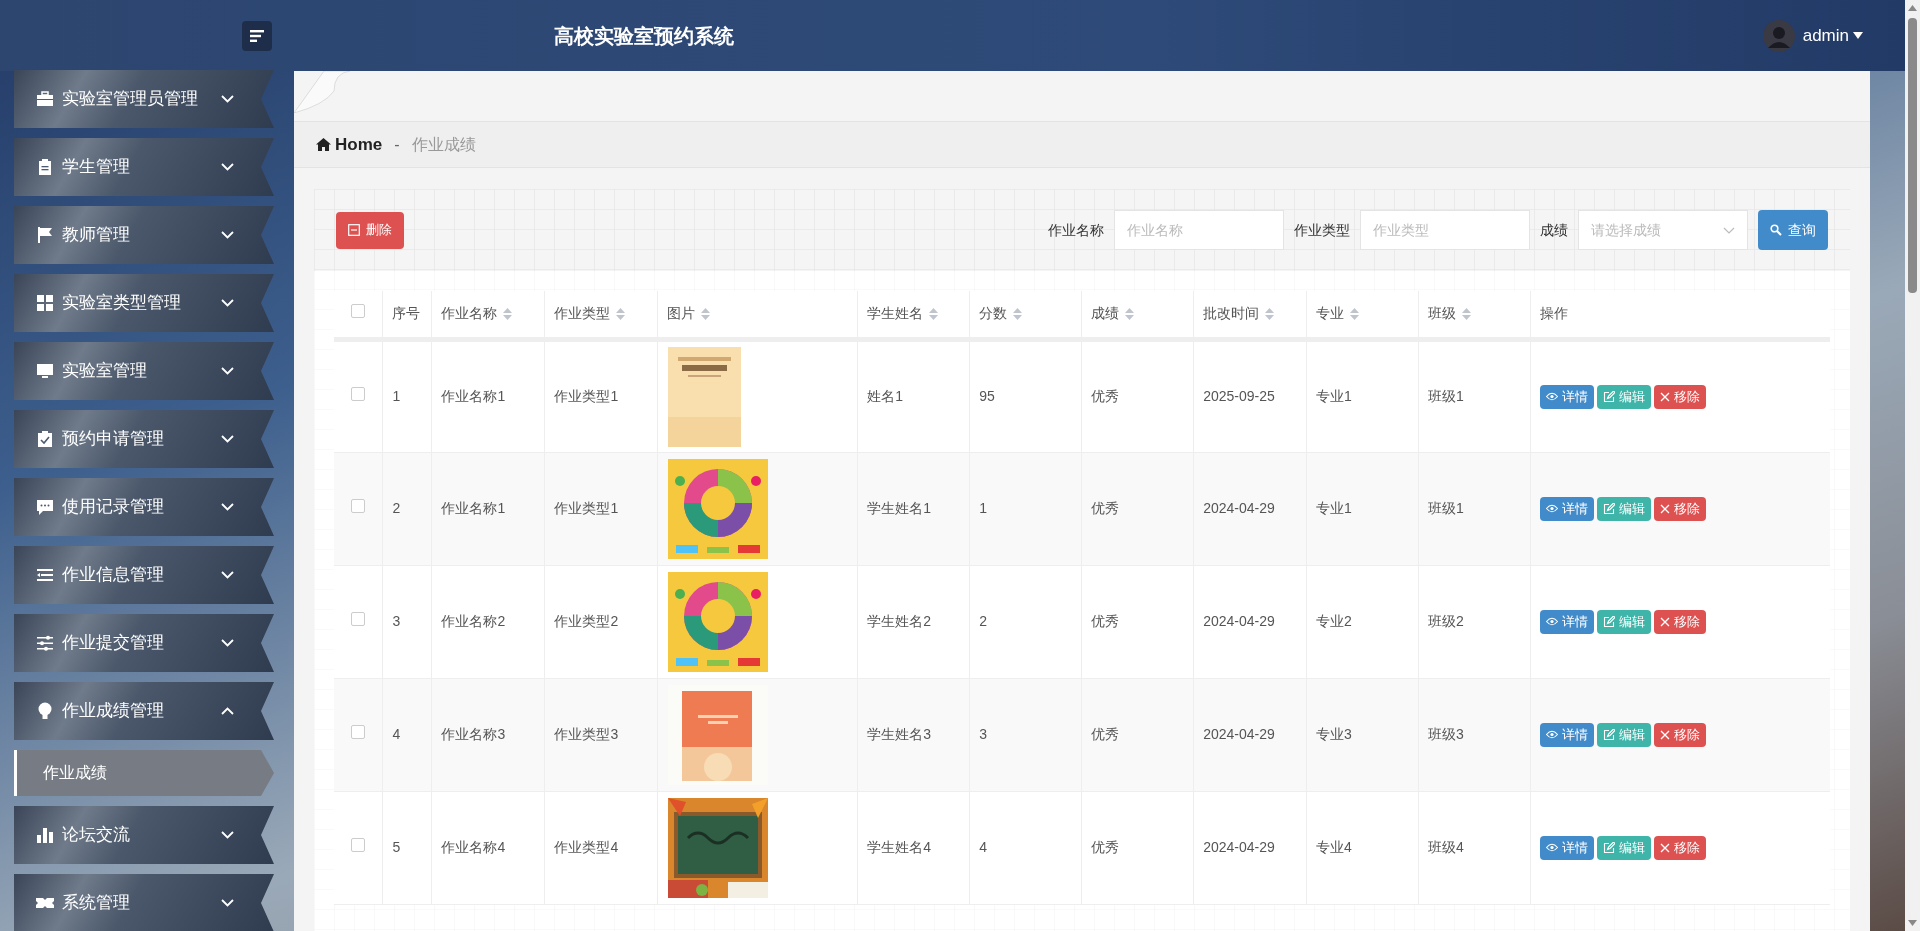 This screenshot has width=1920, height=931. I want to click on edit-icon, so click(1609, 396).